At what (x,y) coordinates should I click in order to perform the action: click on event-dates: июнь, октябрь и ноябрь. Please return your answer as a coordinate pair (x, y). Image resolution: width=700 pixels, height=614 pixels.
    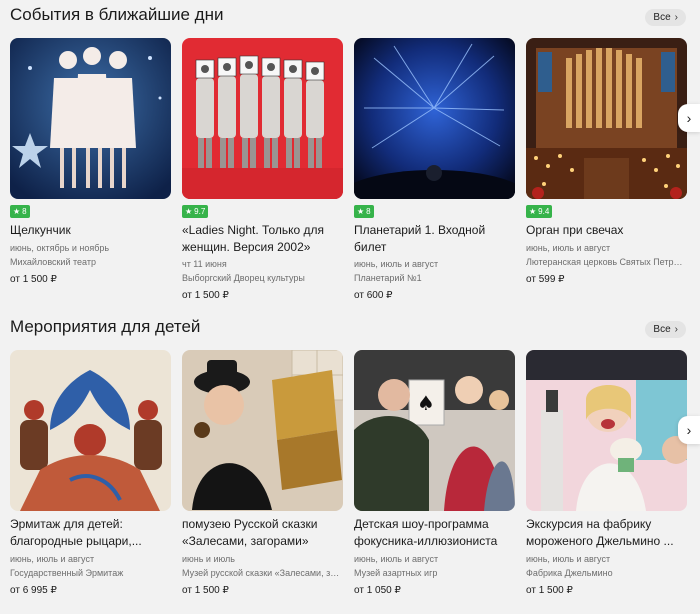
    Looking at the image, I should click on (60, 248).